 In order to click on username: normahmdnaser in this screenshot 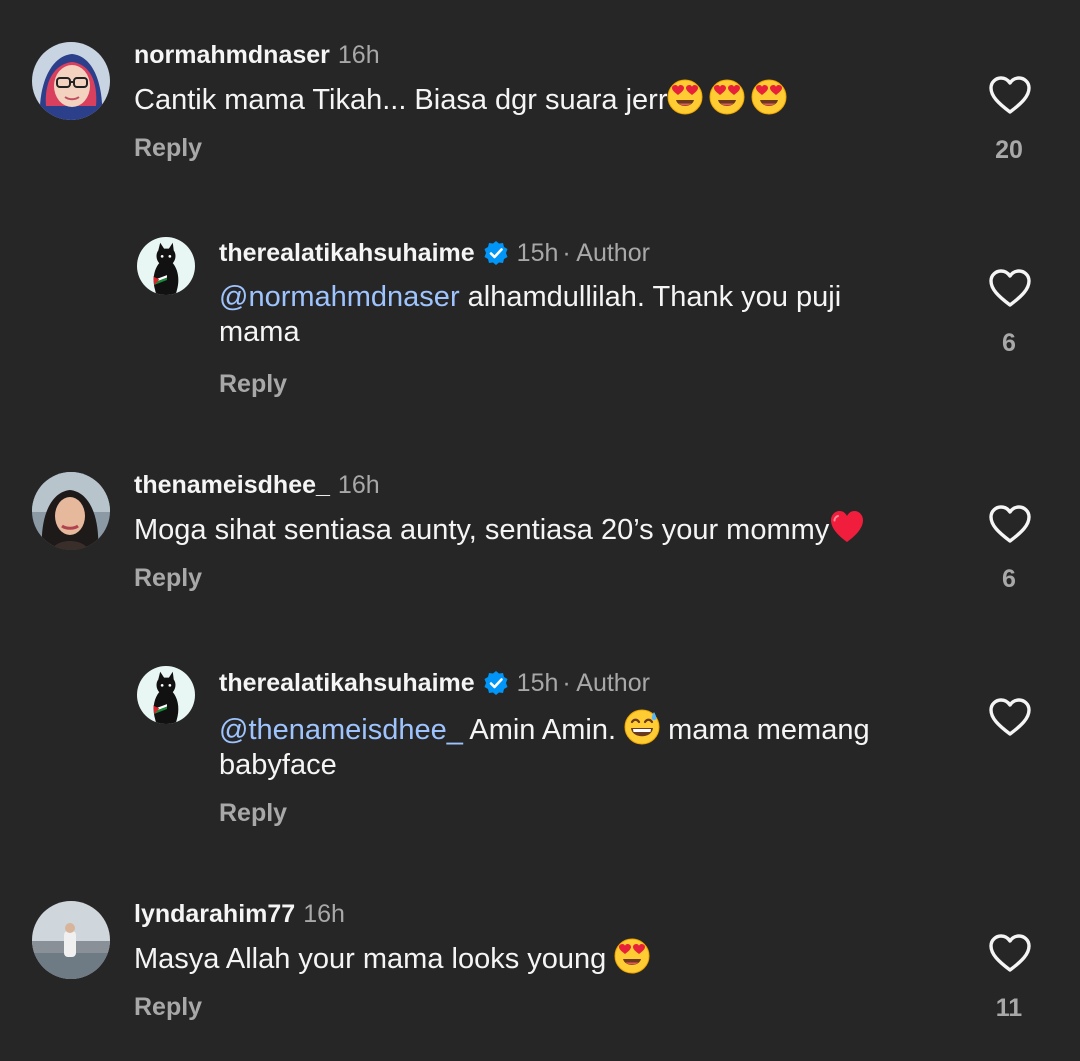, I will do `click(232, 55)`.